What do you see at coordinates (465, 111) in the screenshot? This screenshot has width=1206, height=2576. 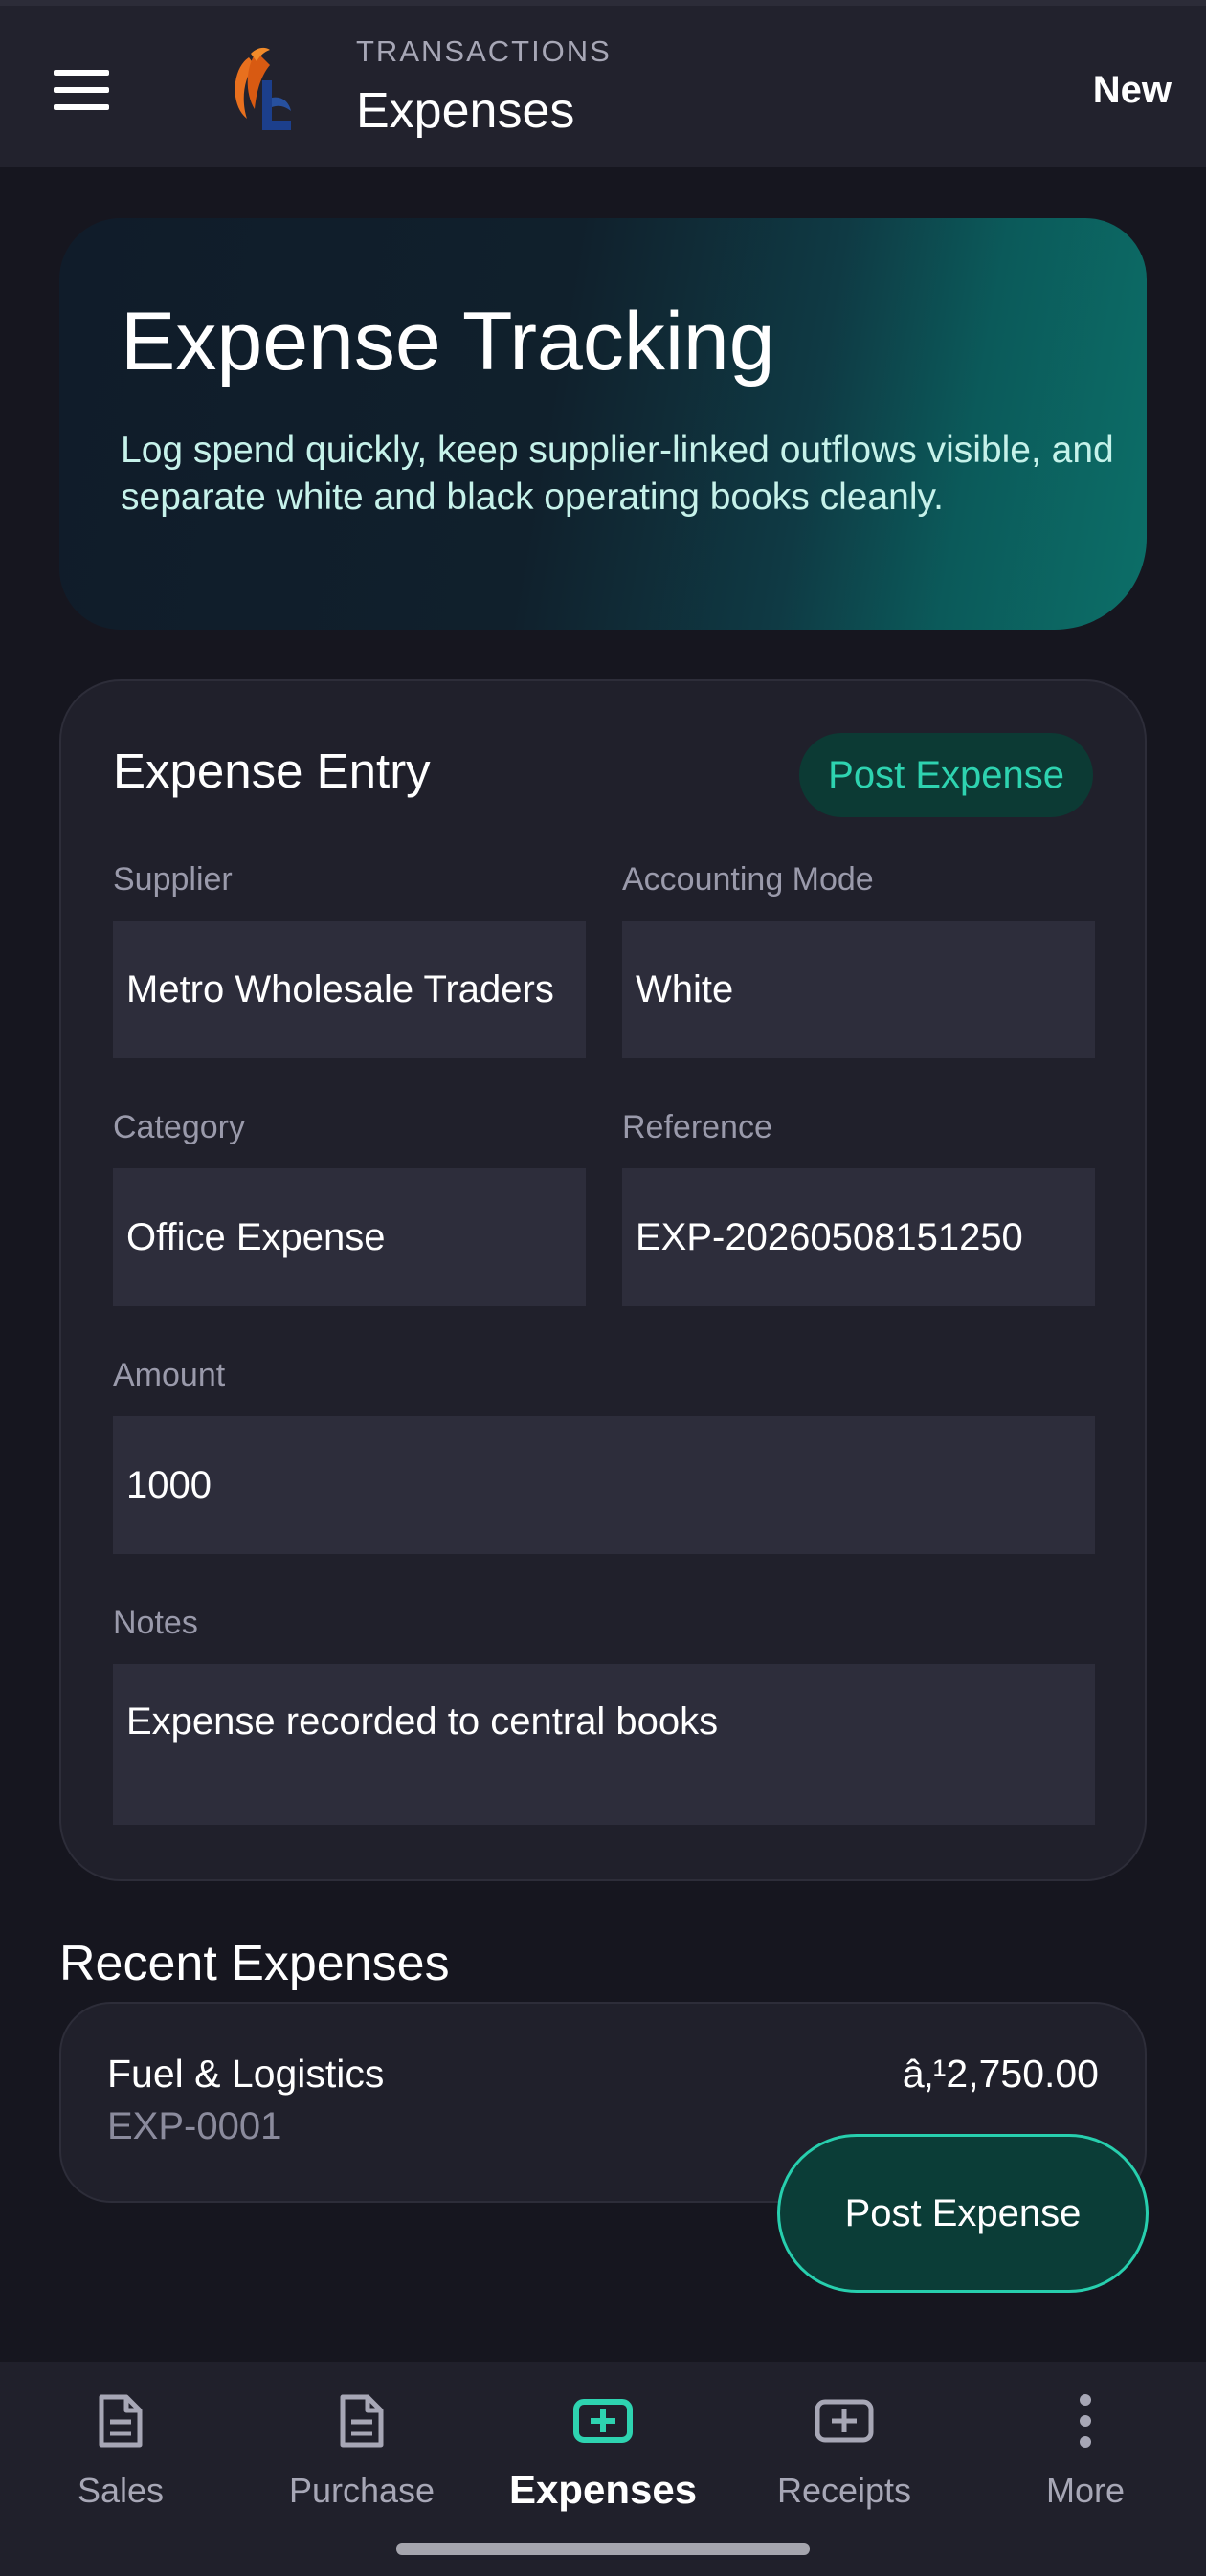 I see `page-title: Expenses` at bounding box center [465, 111].